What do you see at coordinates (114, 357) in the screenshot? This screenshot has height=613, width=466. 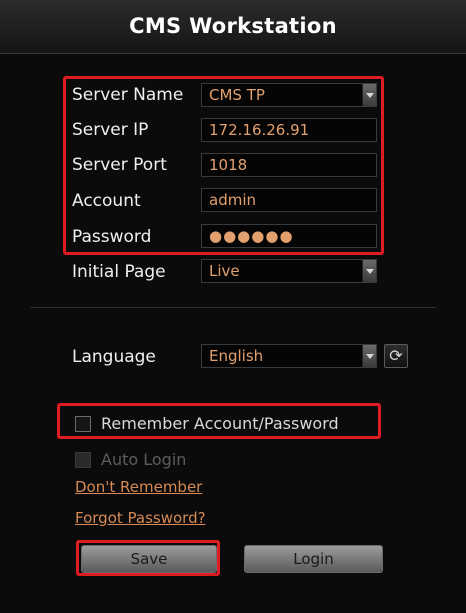 I see `language-label: Language` at bounding box center [114, 357].